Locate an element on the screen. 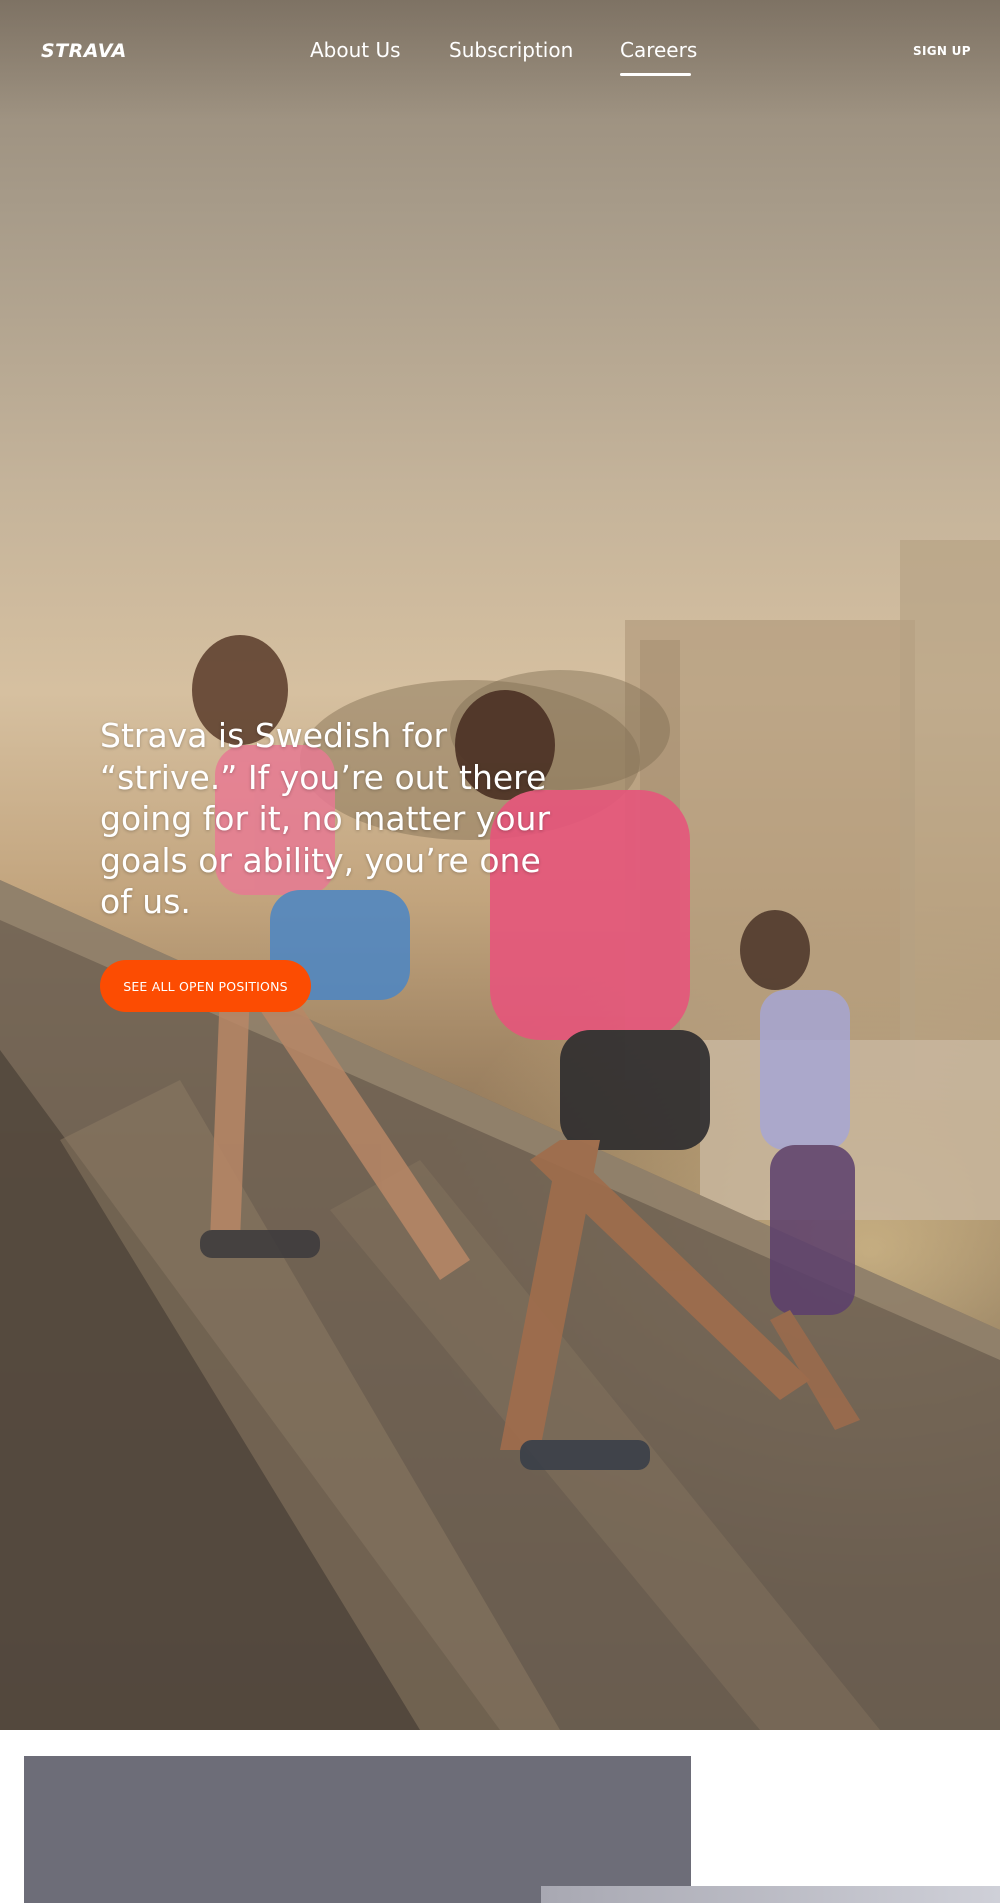 The height and width of the screenshot is (1903, 1000). content-image-card is located at coordinates (770, 1894).